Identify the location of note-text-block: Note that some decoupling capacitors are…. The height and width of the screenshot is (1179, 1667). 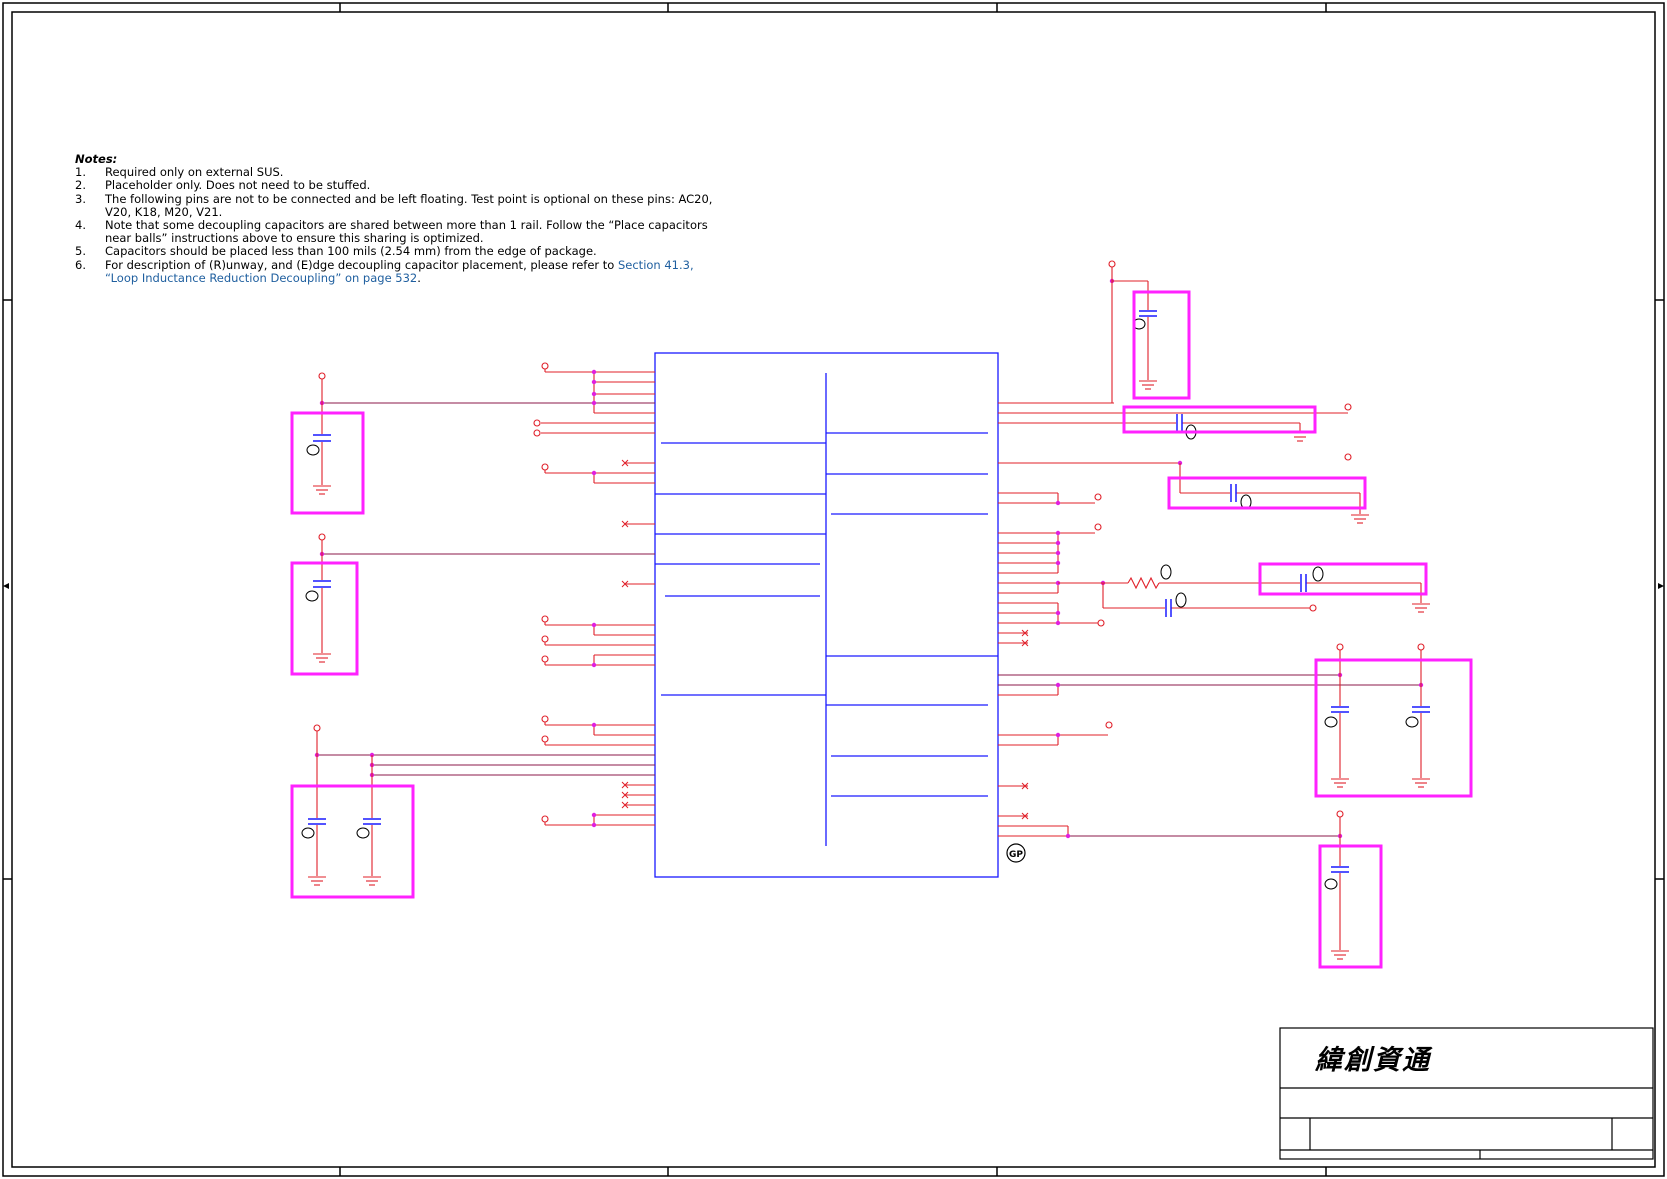
(430, 232).